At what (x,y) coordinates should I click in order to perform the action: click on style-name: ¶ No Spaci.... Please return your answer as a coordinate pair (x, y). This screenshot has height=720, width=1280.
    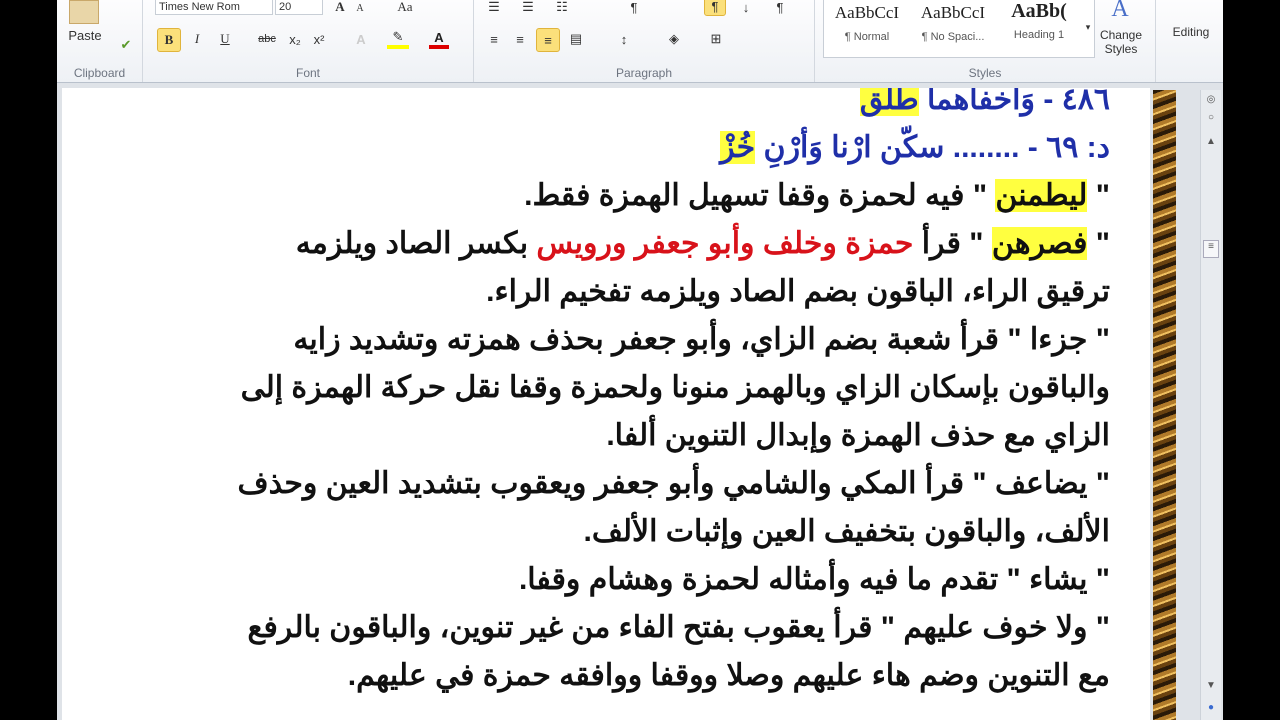
    Looking at the image, I should click on (953, 37).